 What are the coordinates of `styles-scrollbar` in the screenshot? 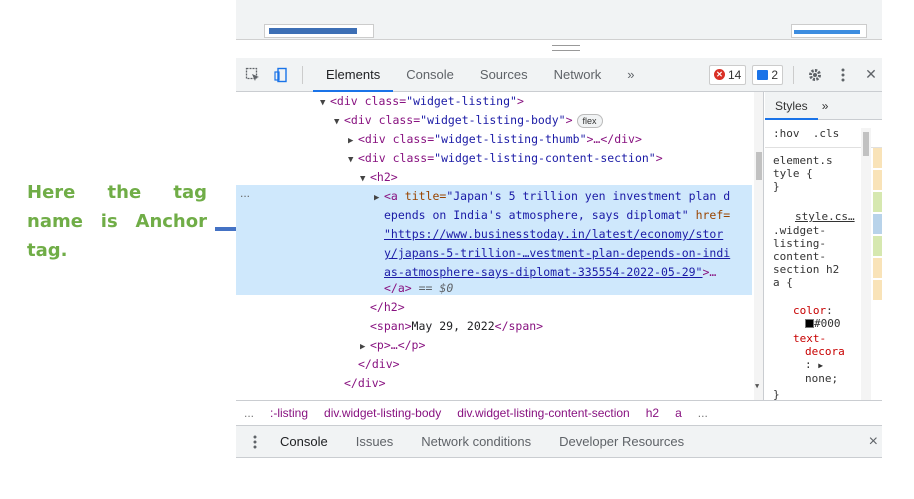 It's located at (866, 264).